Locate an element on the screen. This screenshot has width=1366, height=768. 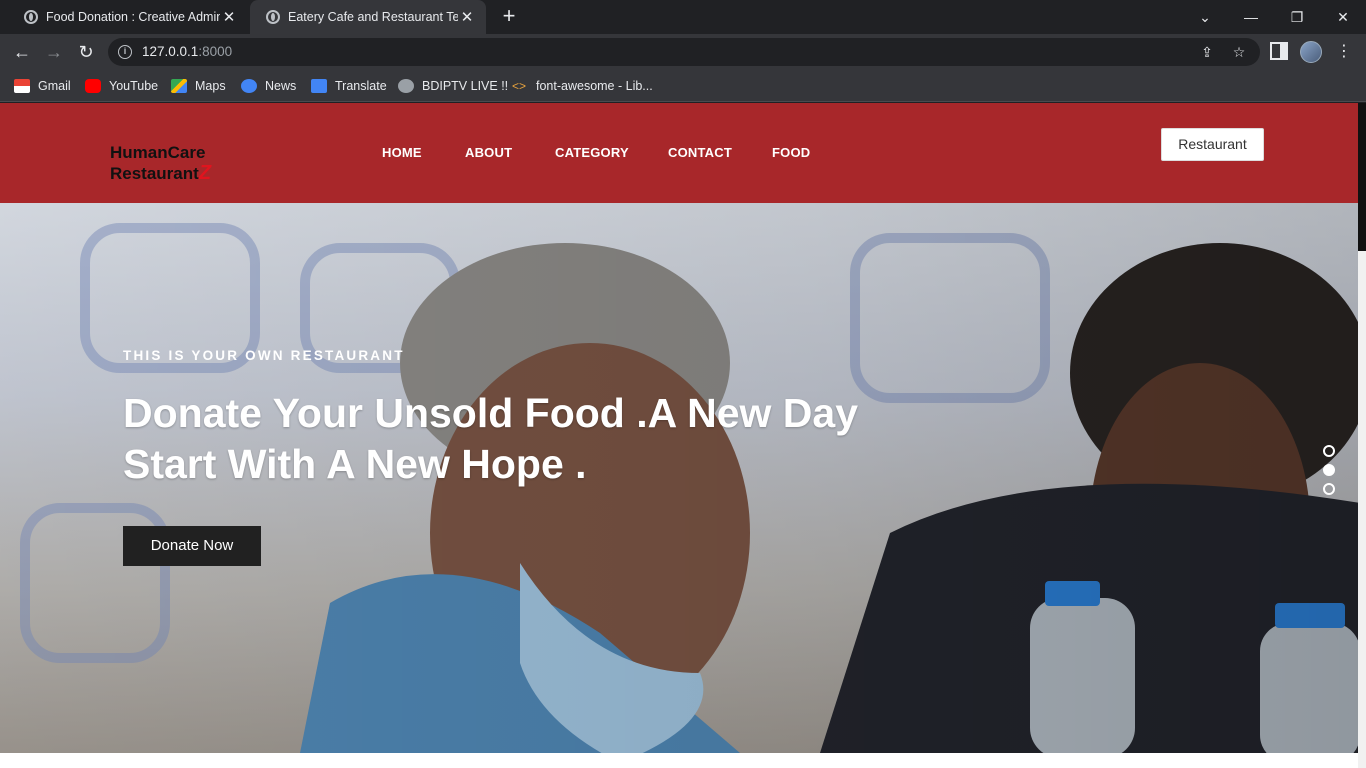
code-icon: <> is located at coordinates (519, 86).